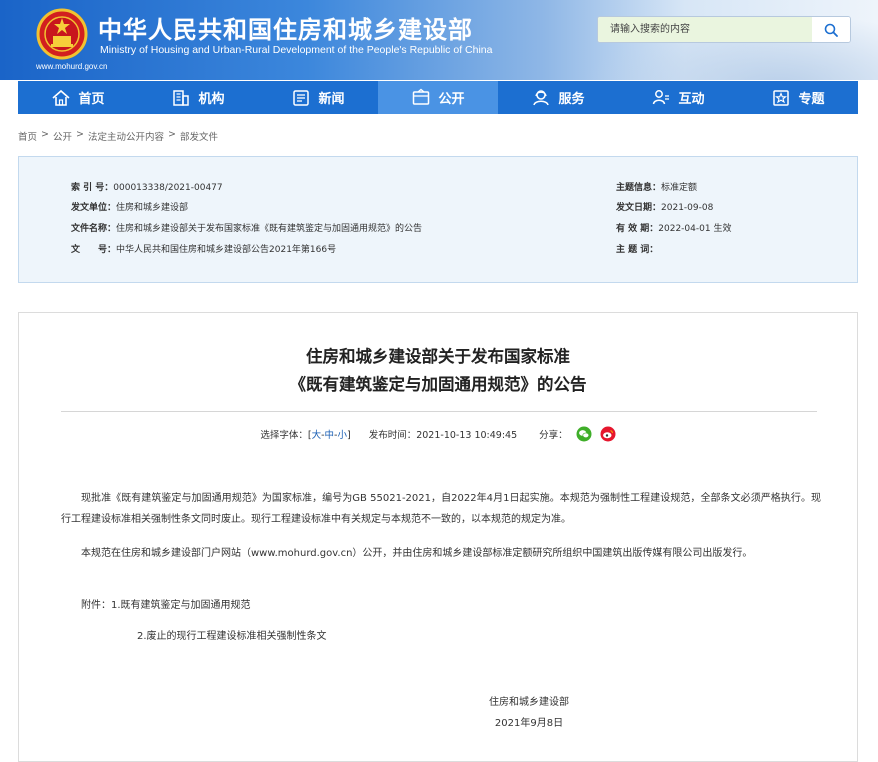 This screenshot has height=762, width=878. What do you see at coordinates (421, 96) in the screenshot?
I see `disclosure-icon` at bounding box center [421, 96].